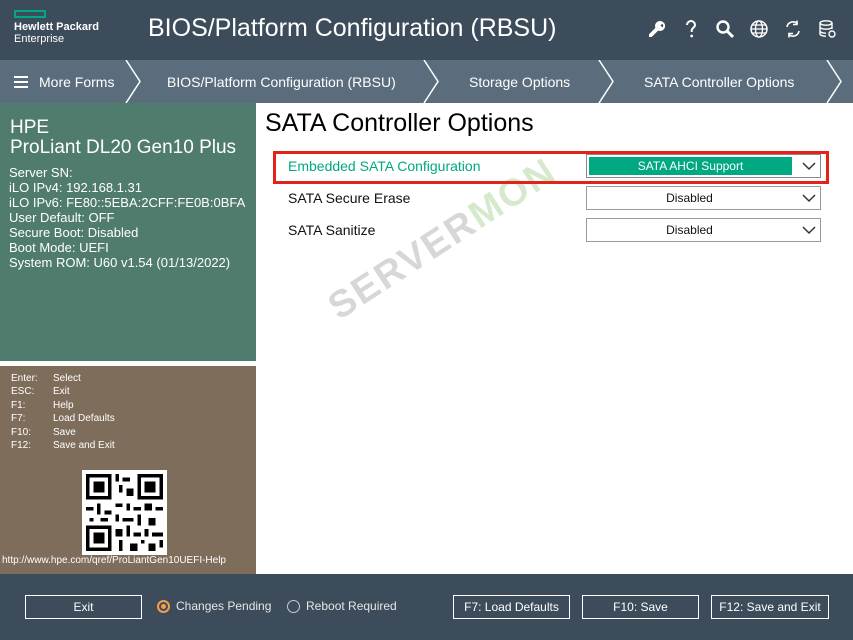 This screenshot has height=640, width=853. I want to click on breadcrumb-sata-controller-options: SATA Controller Options, so click(719, 81).